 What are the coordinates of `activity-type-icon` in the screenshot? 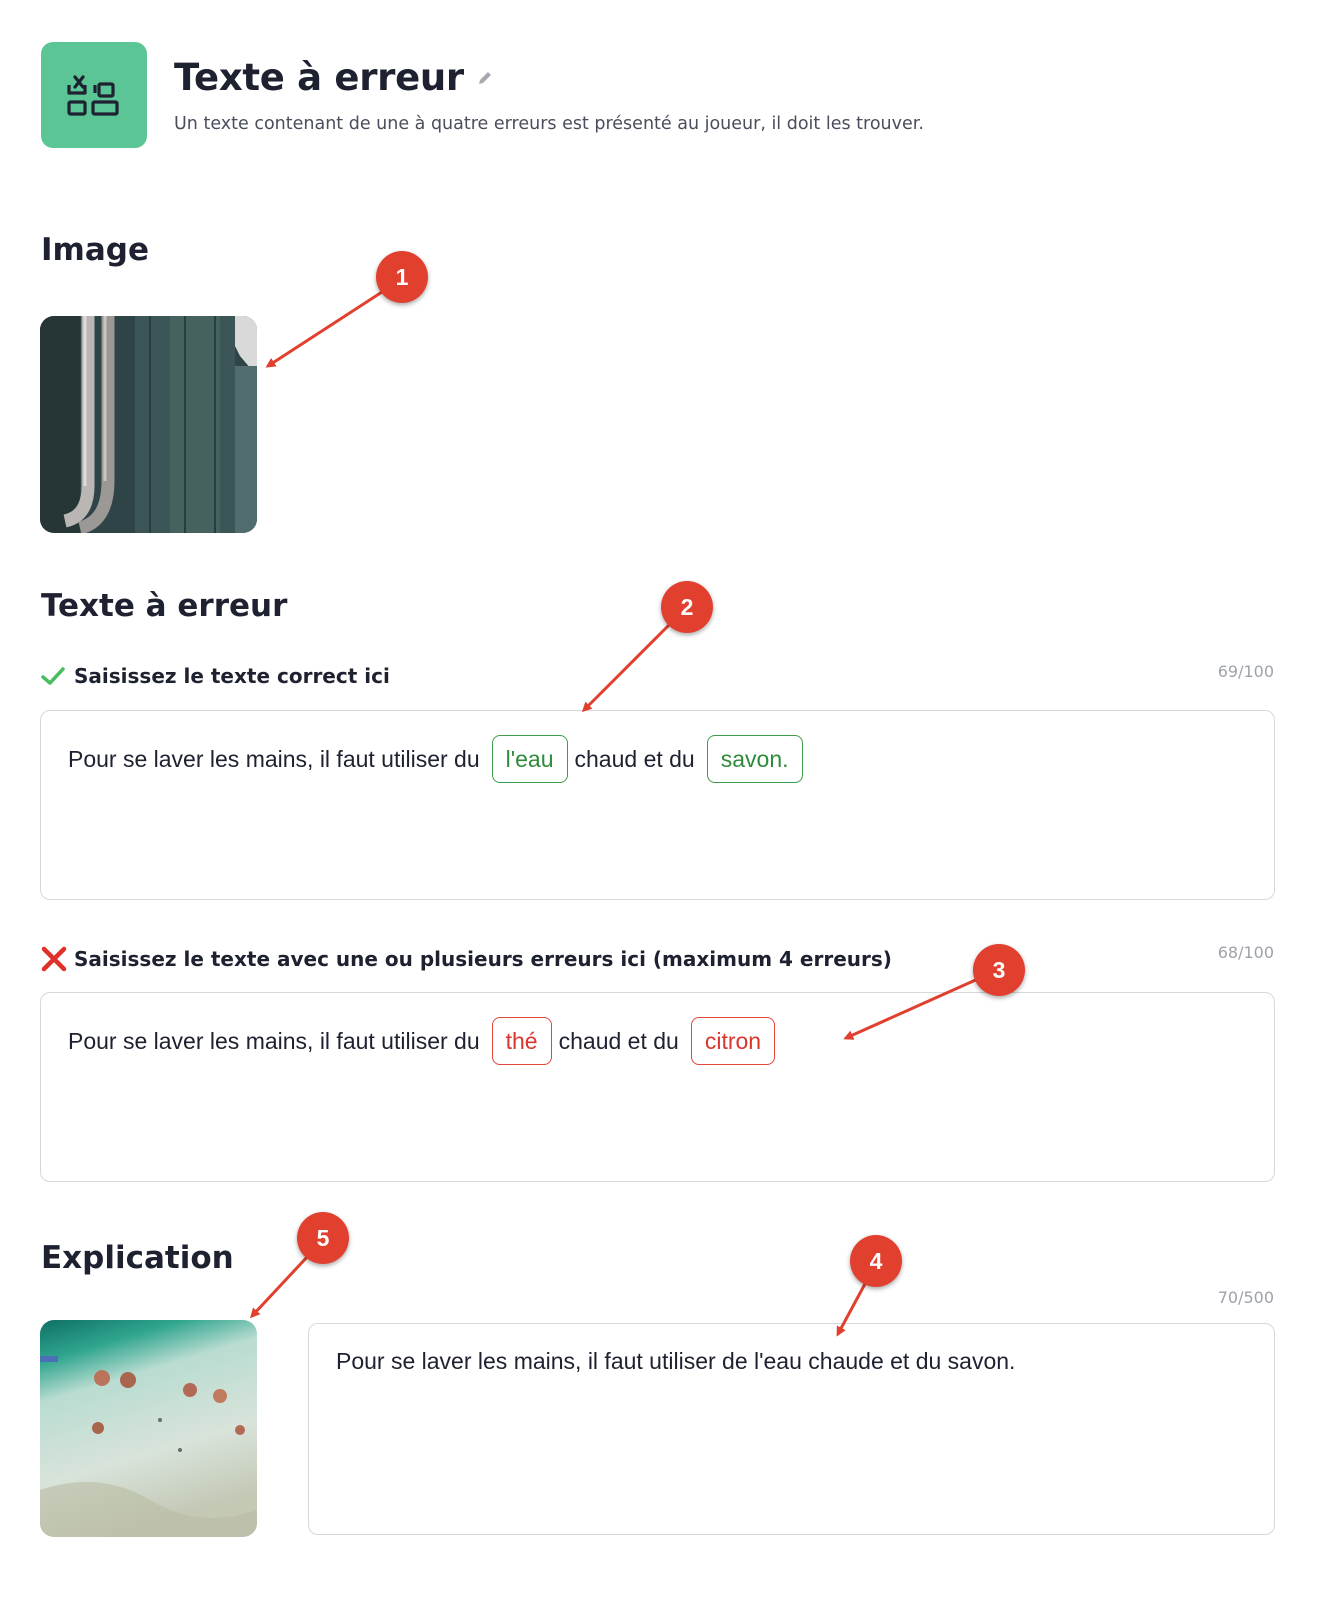 It's located at (94, 95).